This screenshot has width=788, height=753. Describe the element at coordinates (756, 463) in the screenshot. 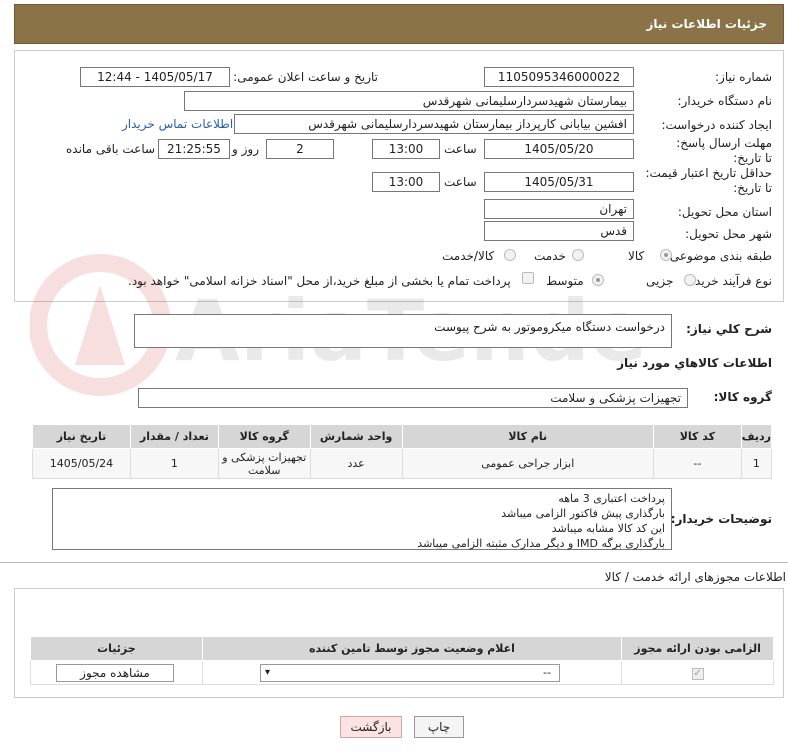

I see `cell-row: 1` at that location.